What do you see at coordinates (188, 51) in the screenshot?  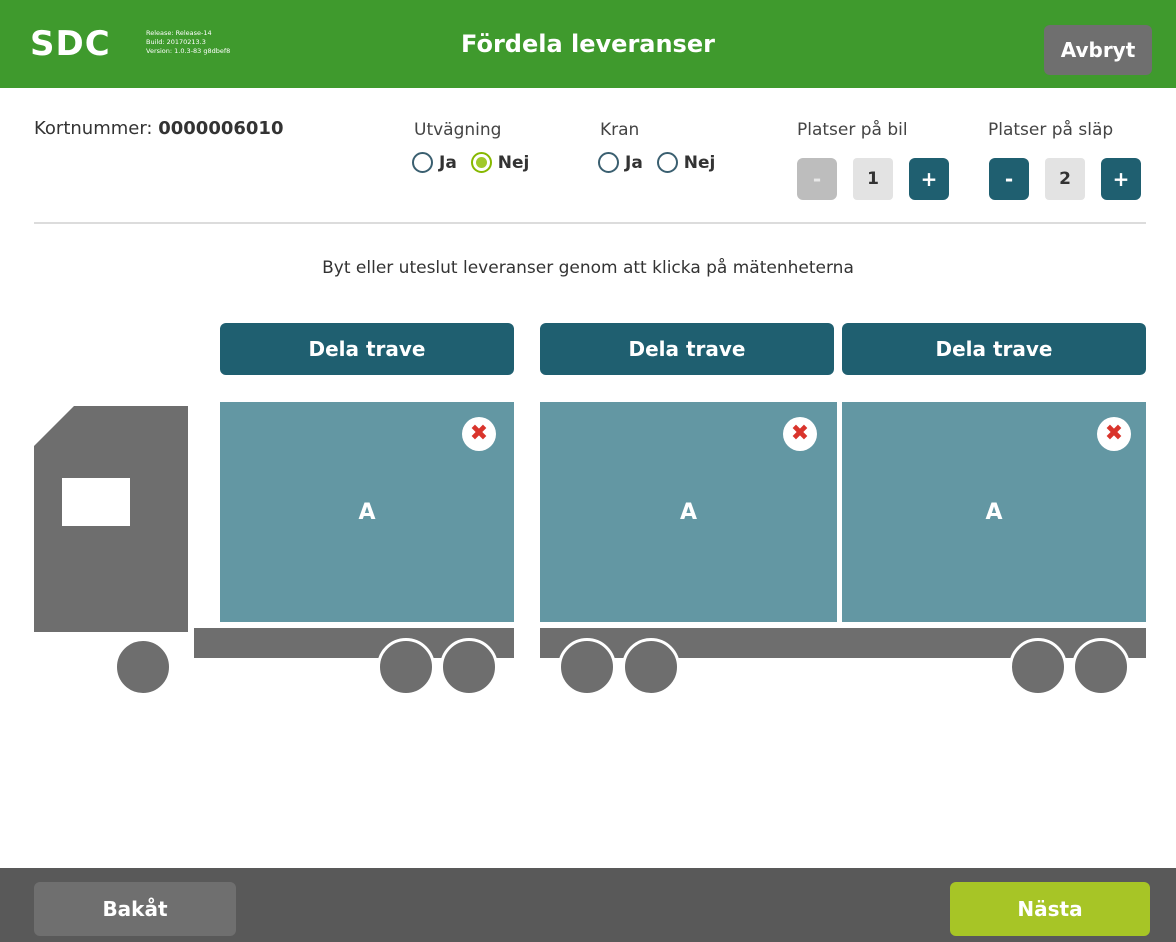 I see `build-version: Version: 1.0.3-83 g8dbef8` at bounding box center [188, 51].